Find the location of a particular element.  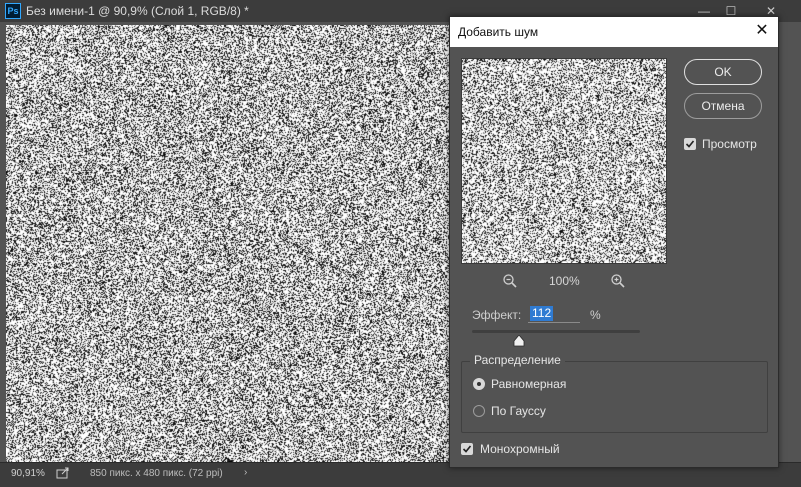

dialog-title: Добавить шум is located at coordinates (498, 32).